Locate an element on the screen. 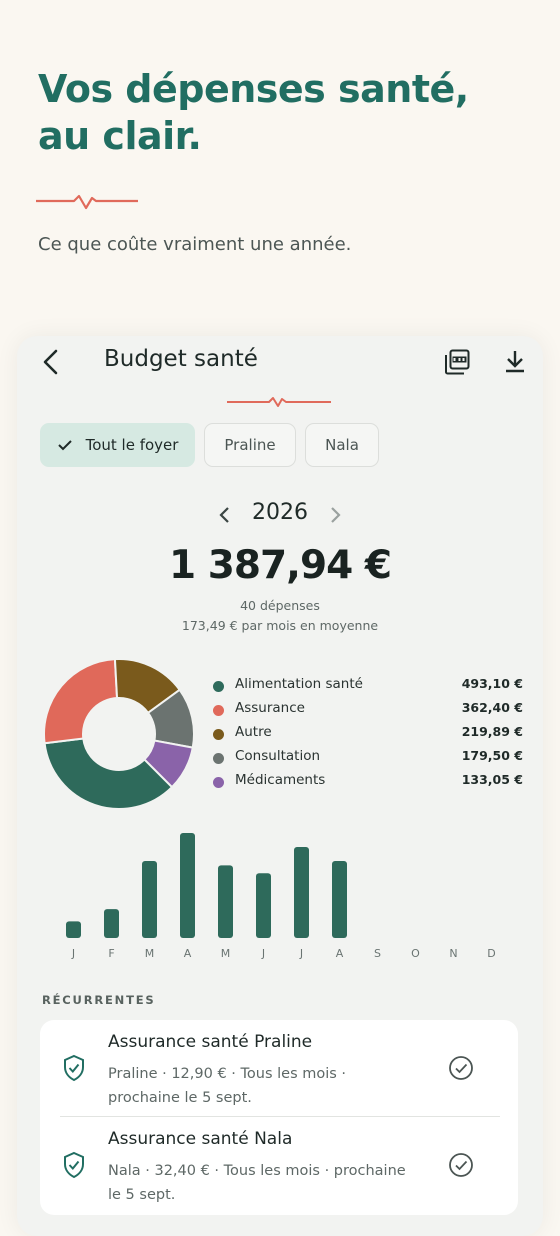  hero-subtitle: Ce que coûte vraiment une année. is located at coordinates (195, 244).